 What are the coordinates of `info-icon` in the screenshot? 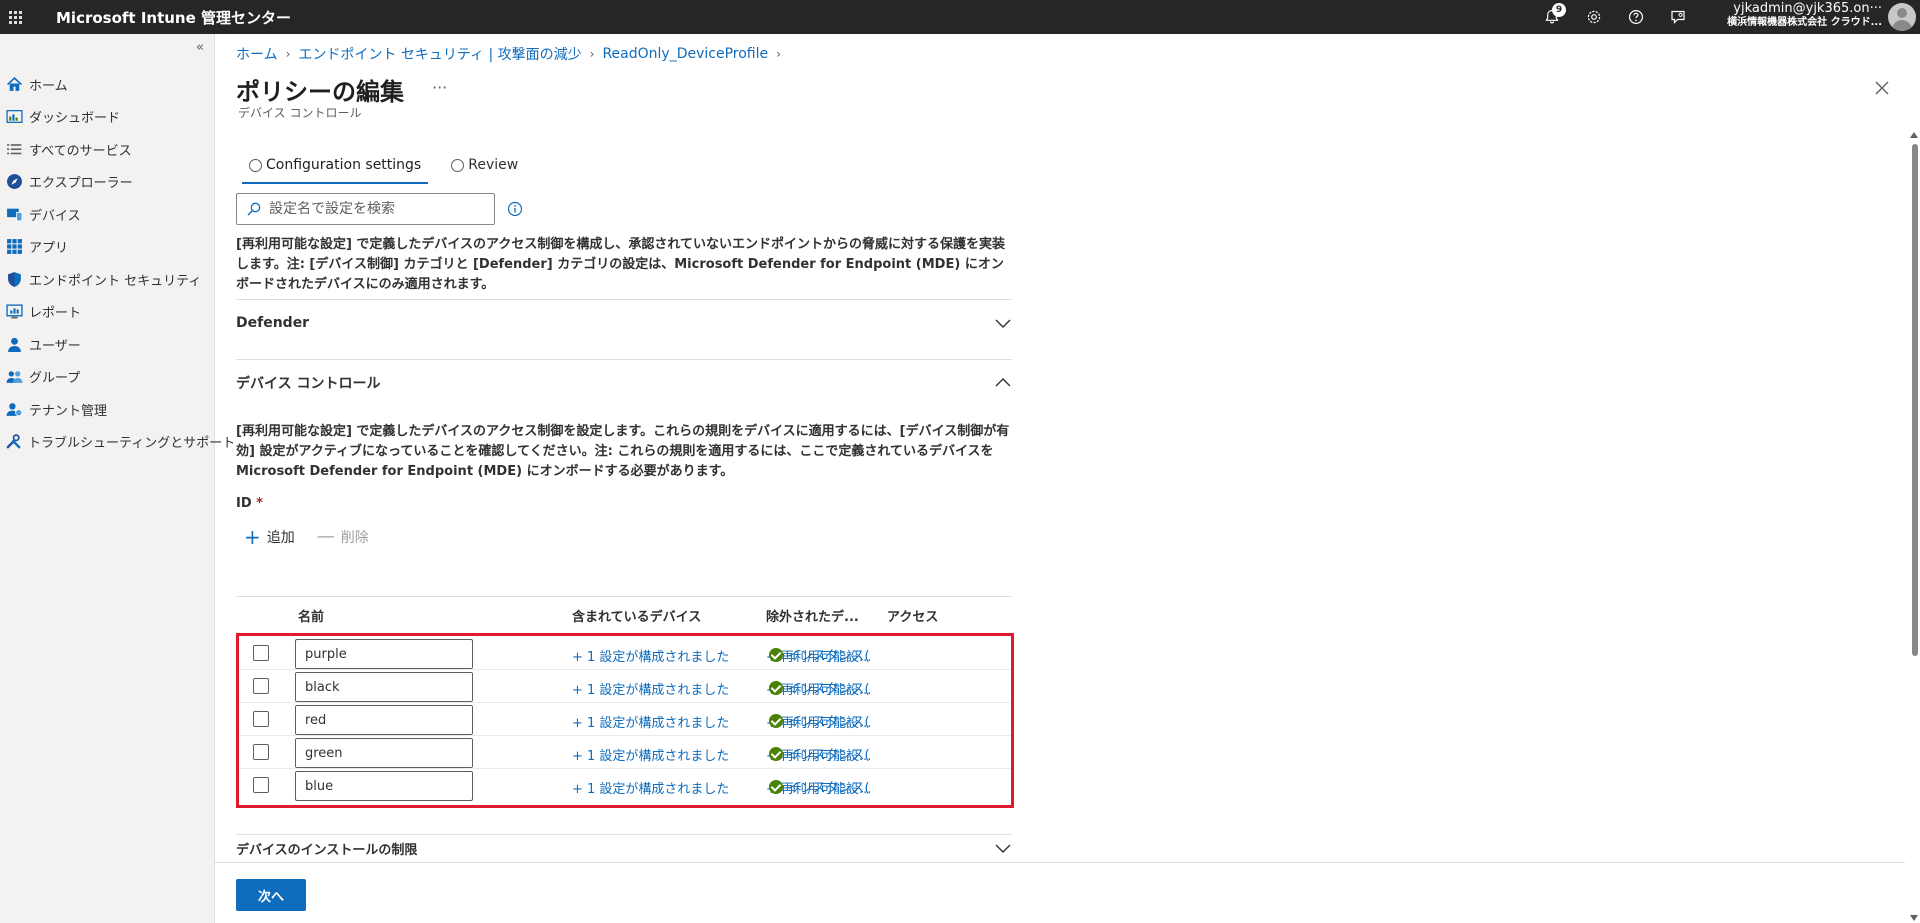 It's located at (515, 209).